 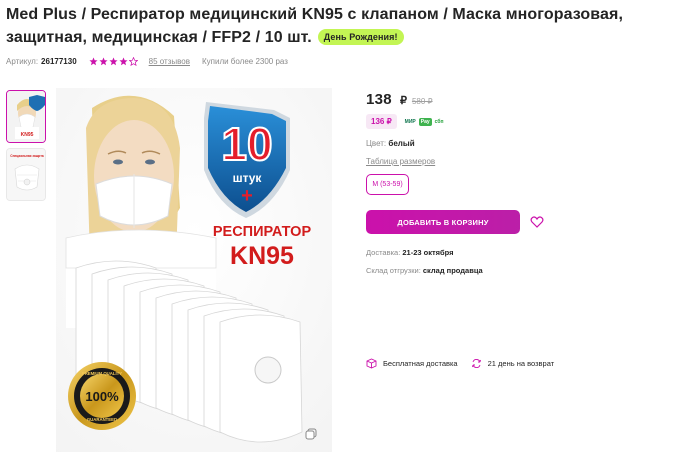 I want to click on warehouse-label: Склад отгрузки:, so click(x=393, y=270).